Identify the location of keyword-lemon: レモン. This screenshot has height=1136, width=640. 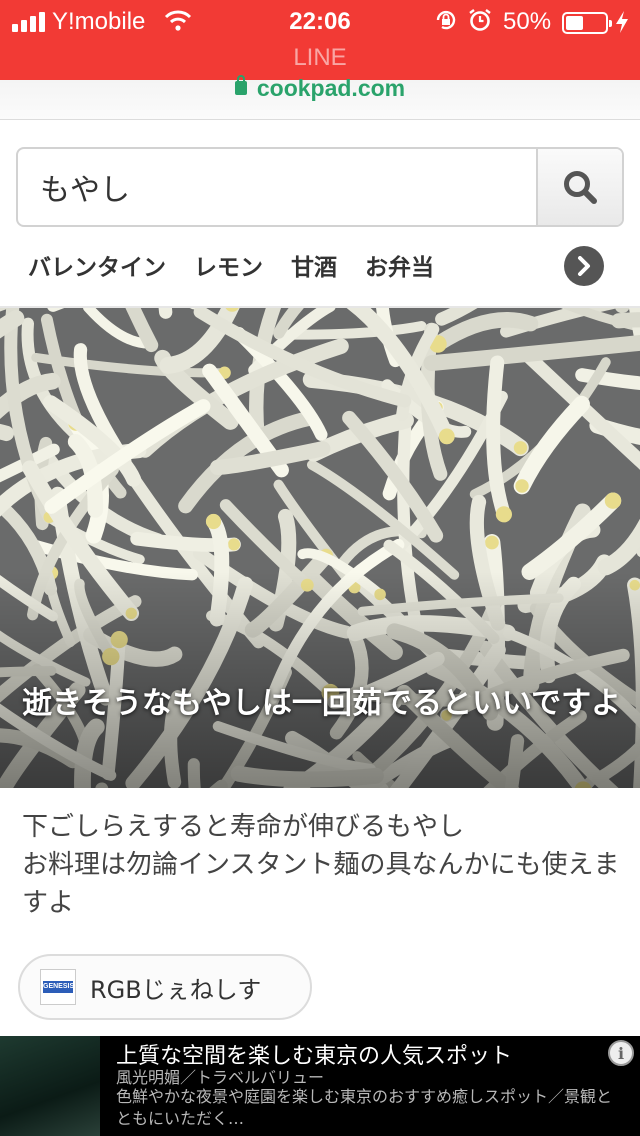
(228, 268).